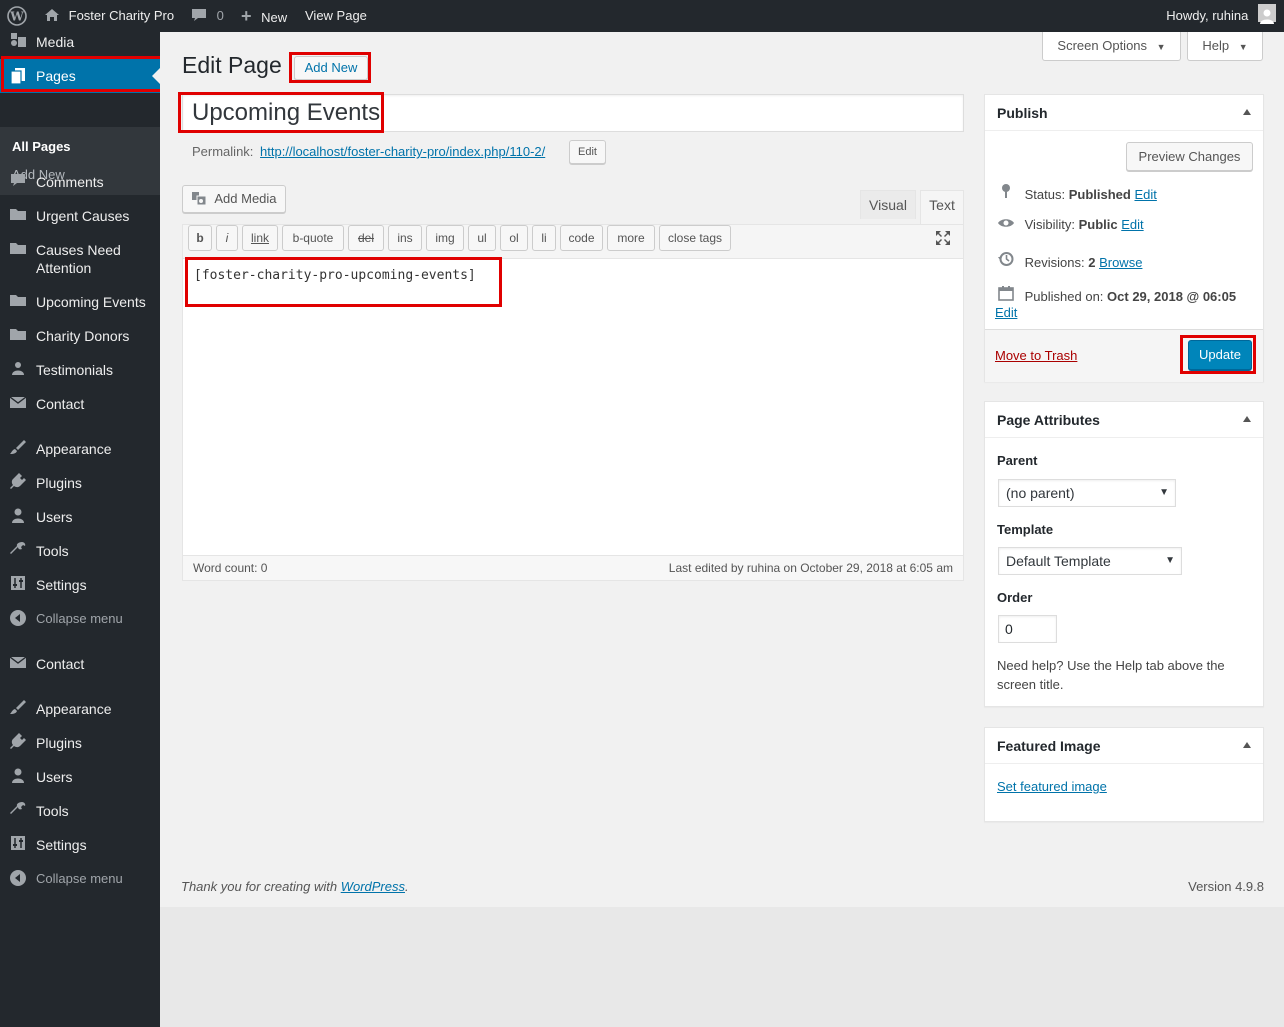  I want to click on qt-close-tags-button: close tags, so click(695, 238).